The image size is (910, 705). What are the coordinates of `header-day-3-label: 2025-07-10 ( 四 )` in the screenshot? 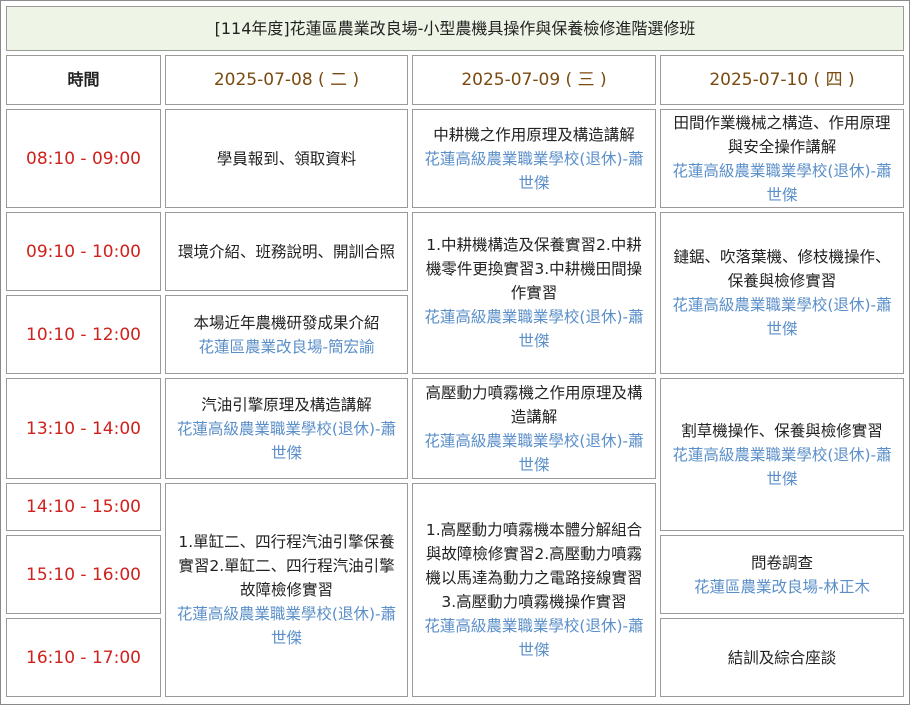 It's located at (782, 80).